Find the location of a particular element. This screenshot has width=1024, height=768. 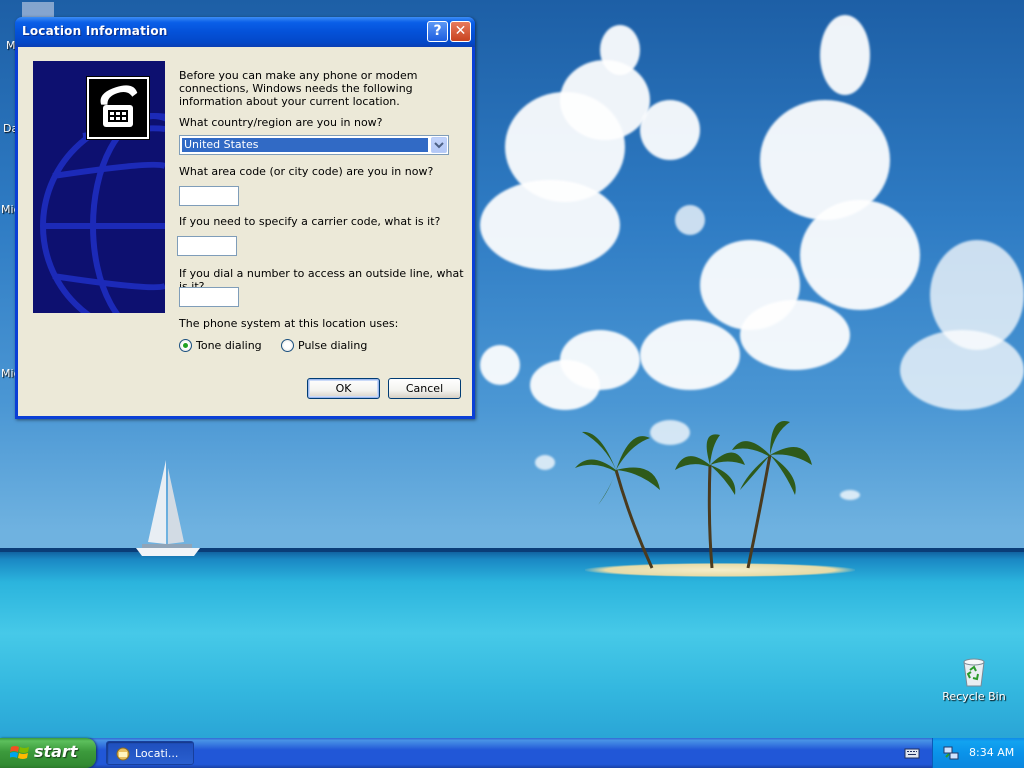

pulse-dialing-option: Pulse dialing is located at coordinates (324, 345).